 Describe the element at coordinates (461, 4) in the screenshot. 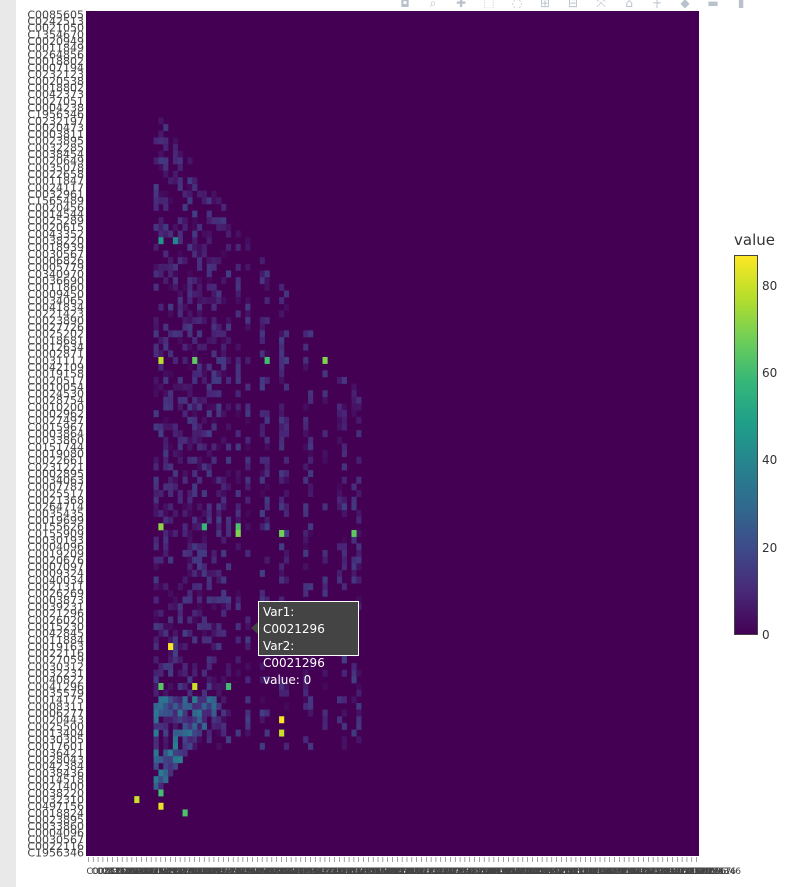

I see `pan-icon: ✚` at that location.